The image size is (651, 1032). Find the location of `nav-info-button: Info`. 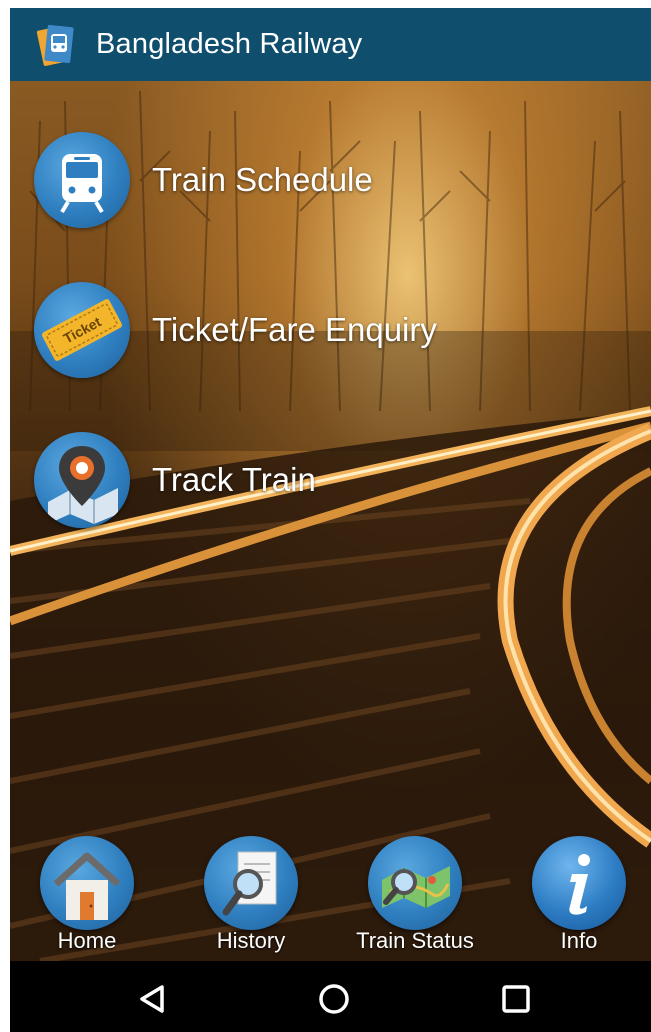

nav-info-button: Info is located at coordinates (579, 895).